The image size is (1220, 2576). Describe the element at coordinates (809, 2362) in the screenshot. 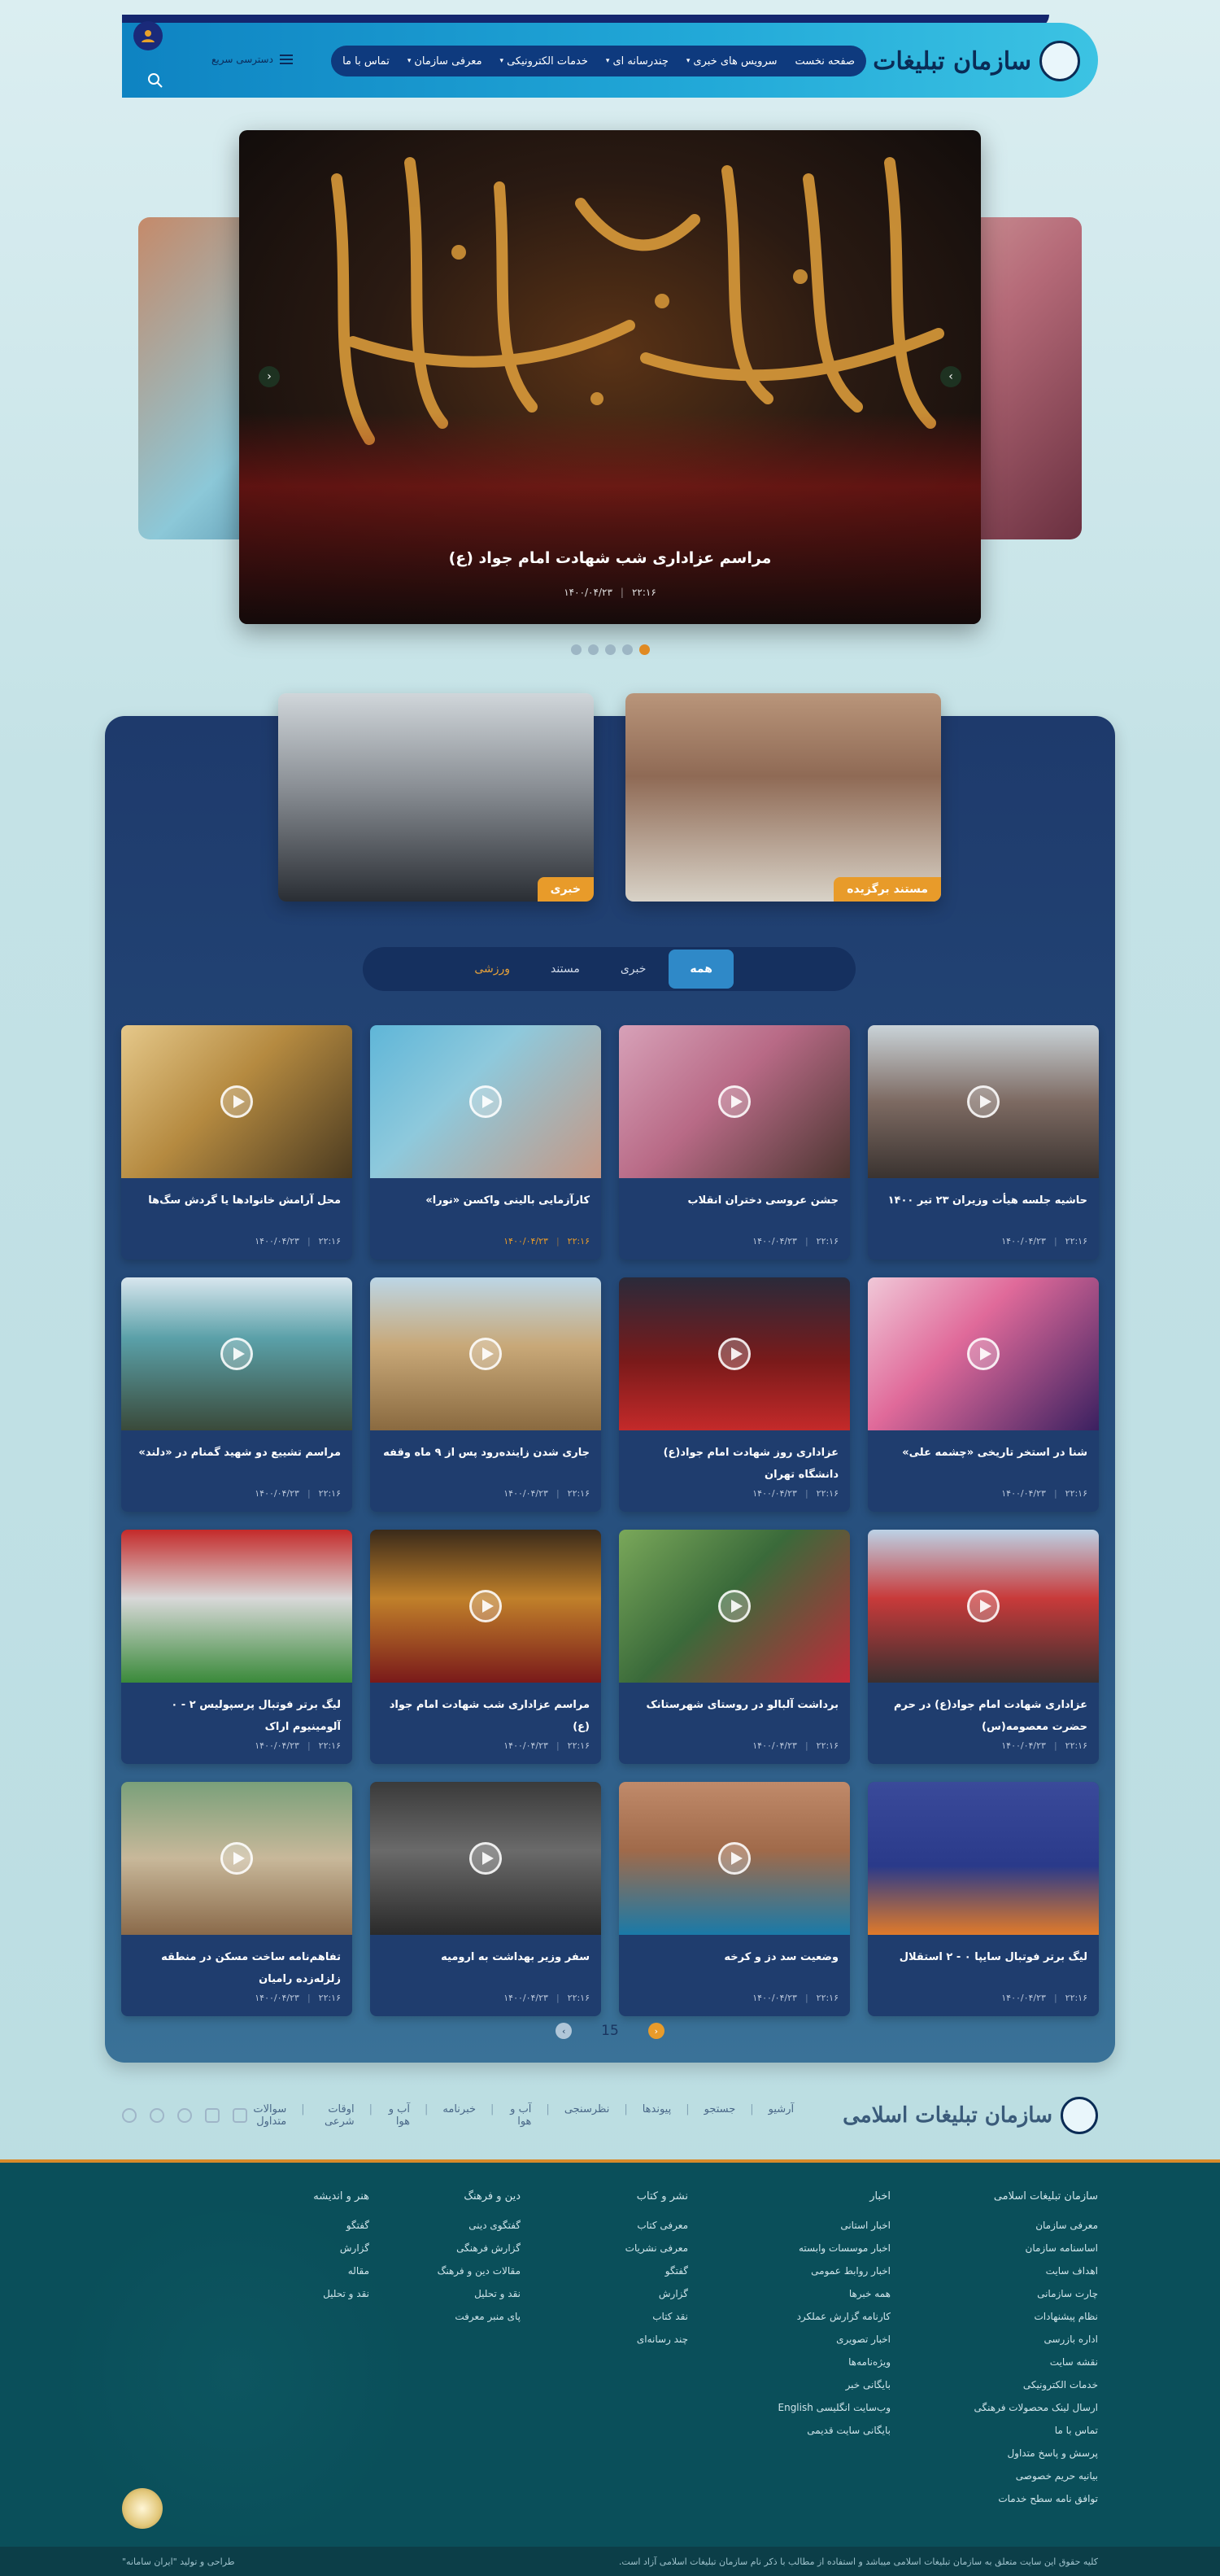

I see `footer-col-link: ویژه‌نامه‌ها` at that location.